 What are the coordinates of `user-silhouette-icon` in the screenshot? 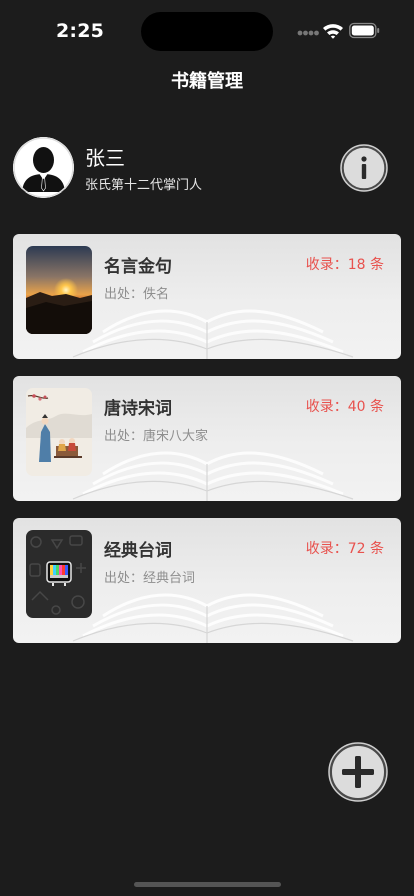 It's located at (43, 167).